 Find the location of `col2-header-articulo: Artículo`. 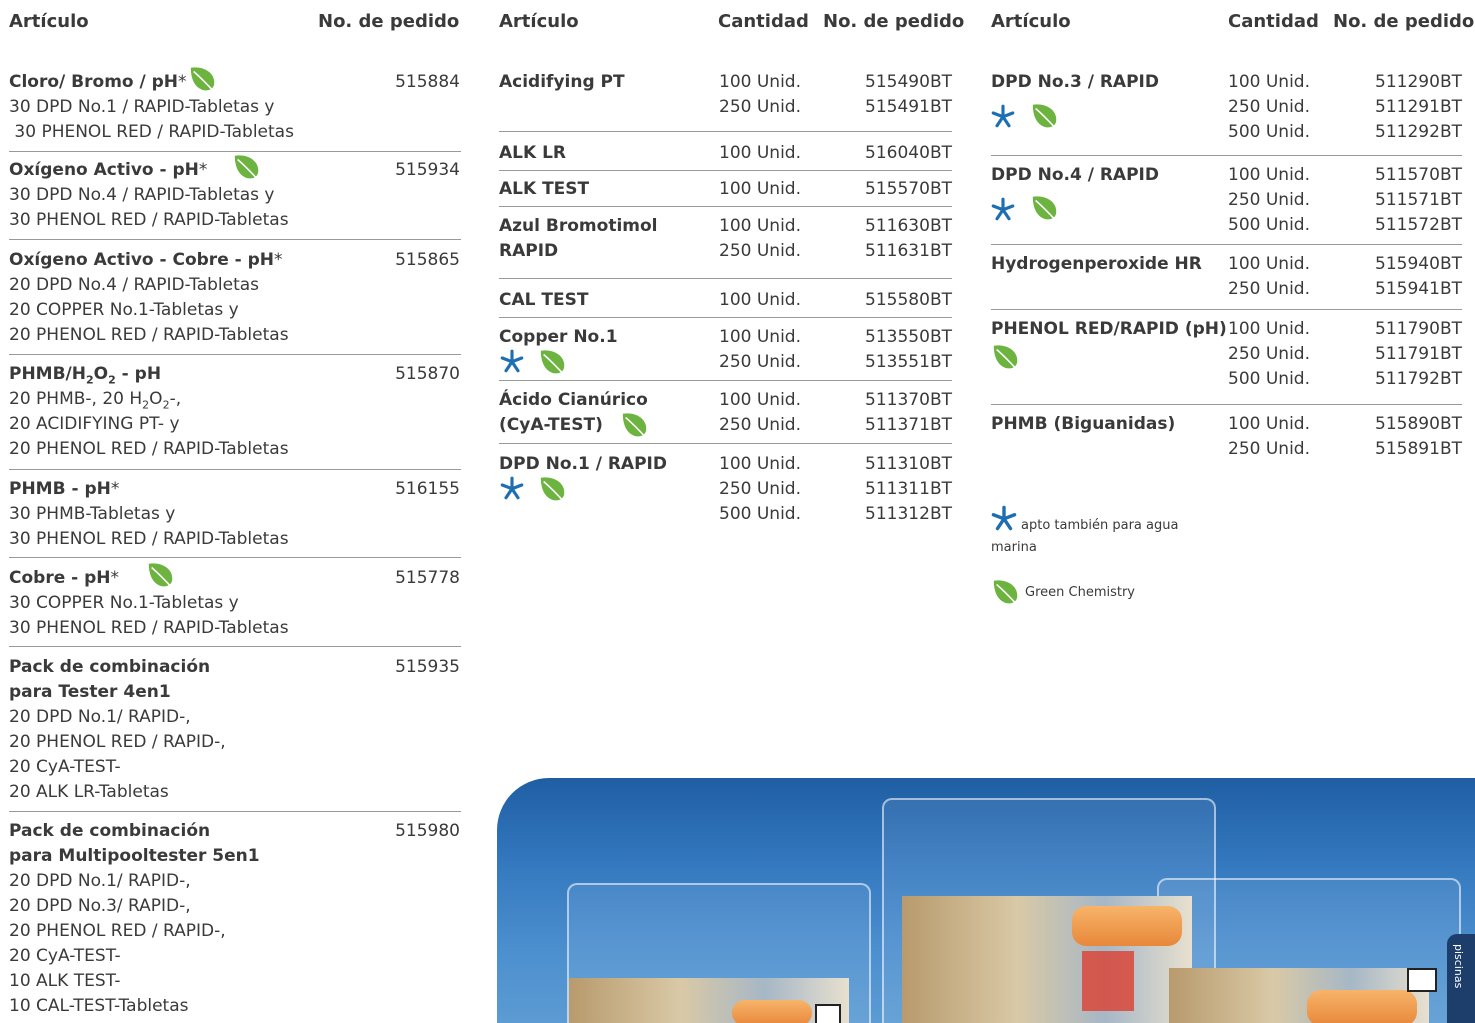

col2-header-articulo: Artículo is located at coordinates (539, 21).